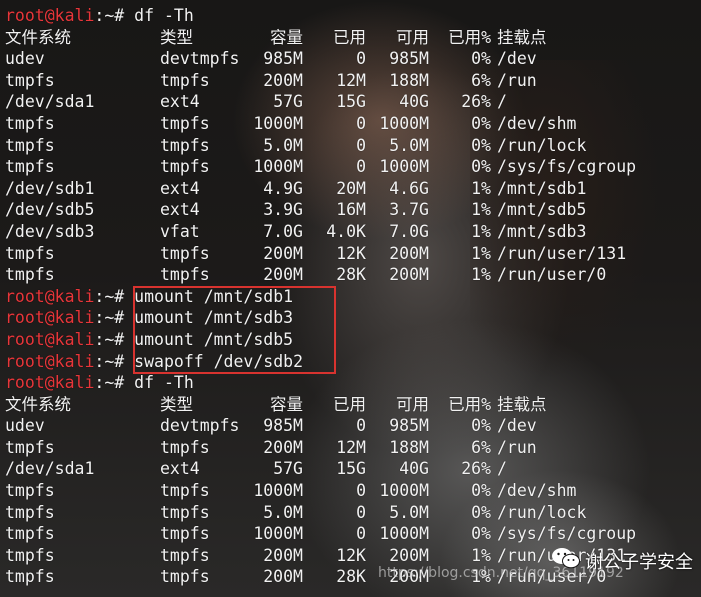 The image size is (701, 597). I want to click on table-row: tmpfs tmpfs 5.0M 0 5.0M 0% /run/lock, so click(353, 146).